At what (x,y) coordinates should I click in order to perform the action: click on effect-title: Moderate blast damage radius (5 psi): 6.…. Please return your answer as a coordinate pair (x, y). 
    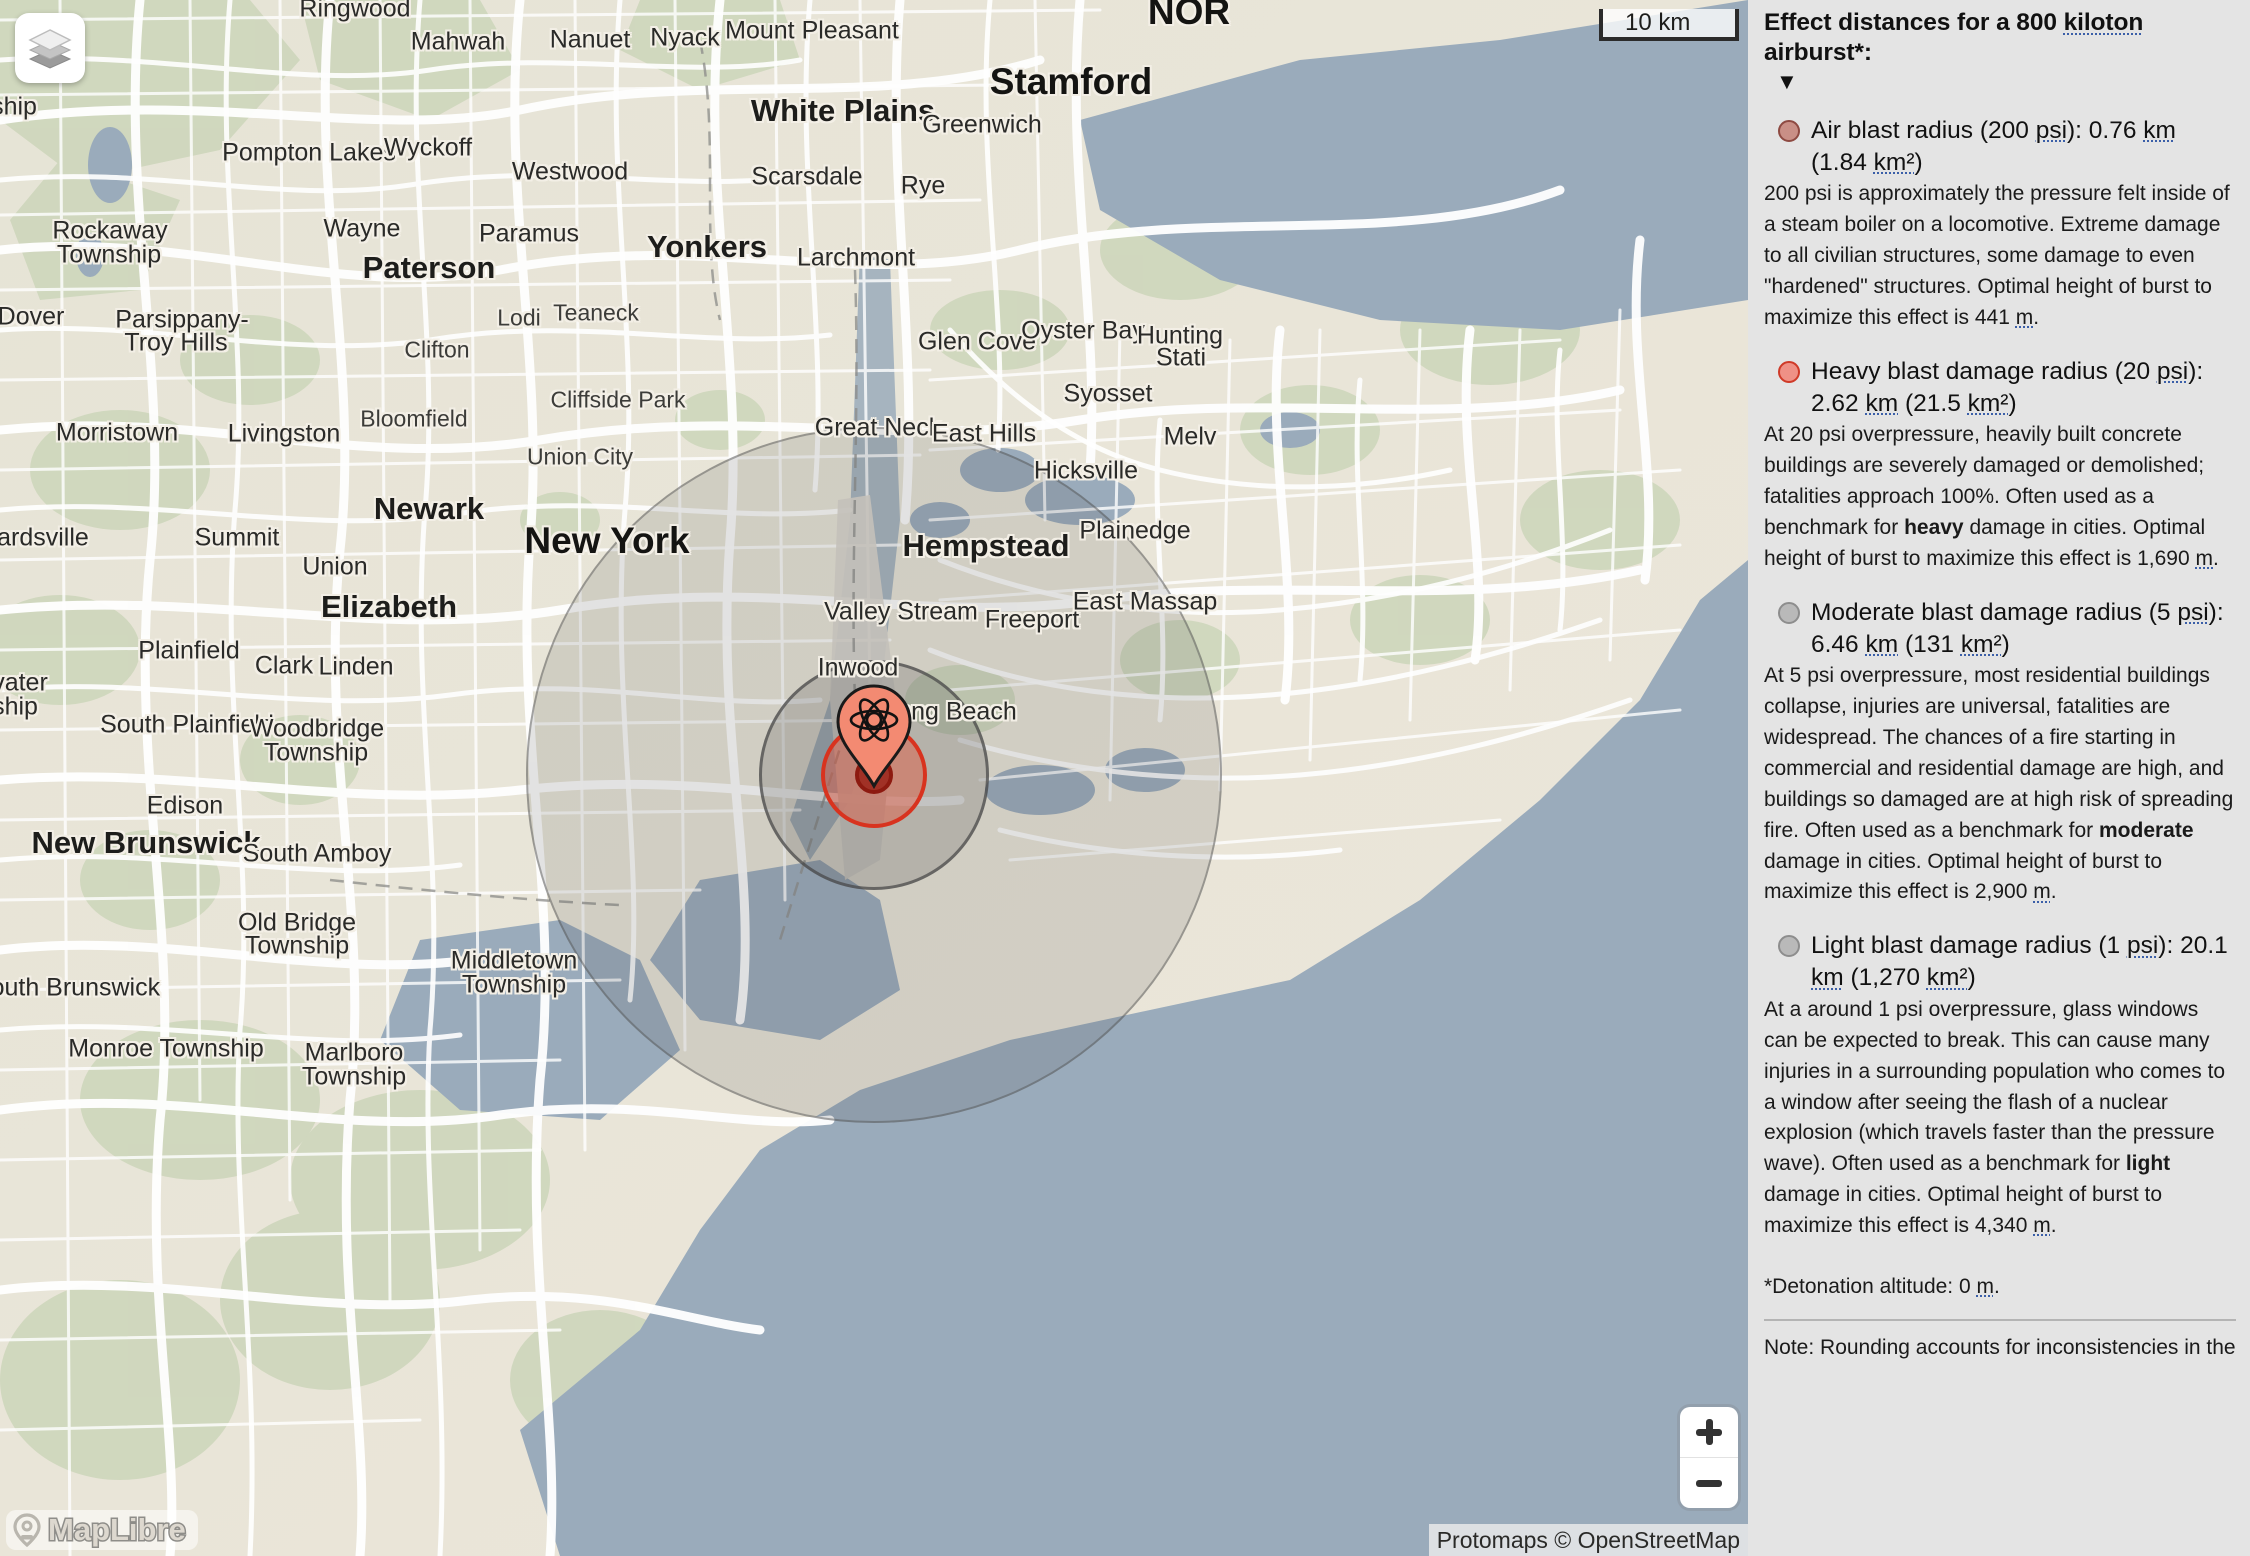
    Looking at the image, I should click on (2023, 629).